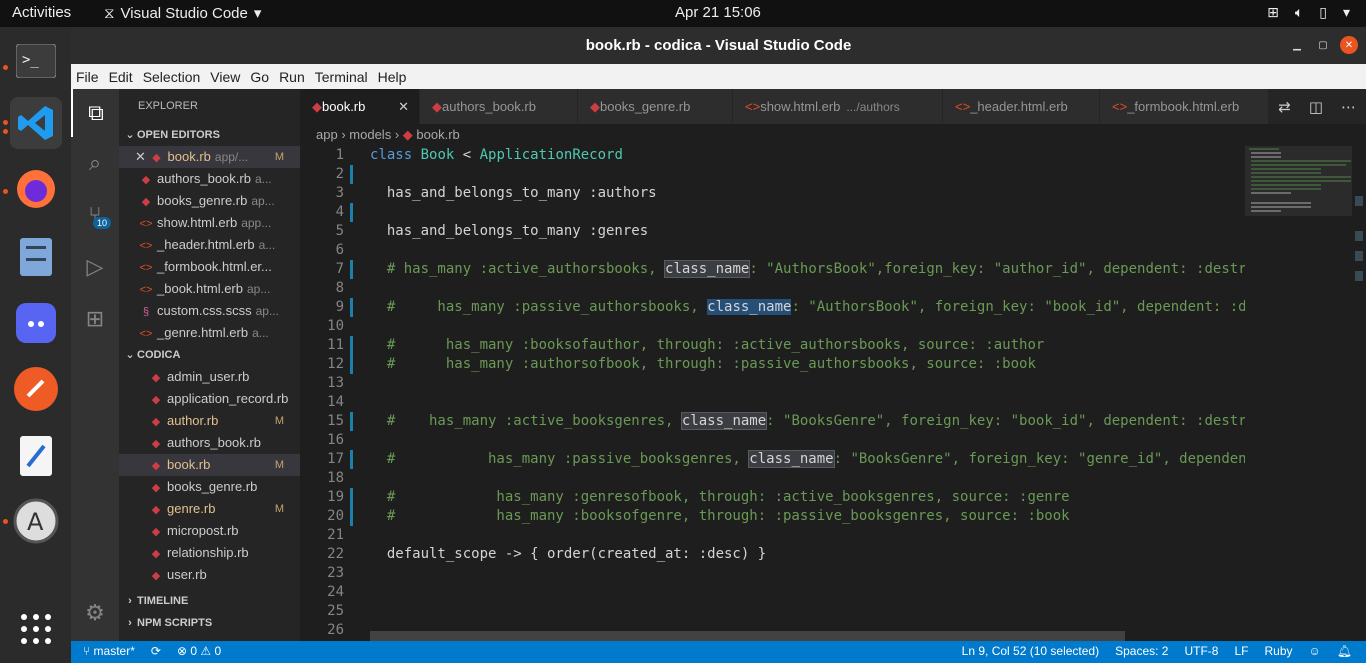 Image resolution: width=1366 pixels, height=663 pixels. I want to click on menu-selection: Selection, so click(172, 77).